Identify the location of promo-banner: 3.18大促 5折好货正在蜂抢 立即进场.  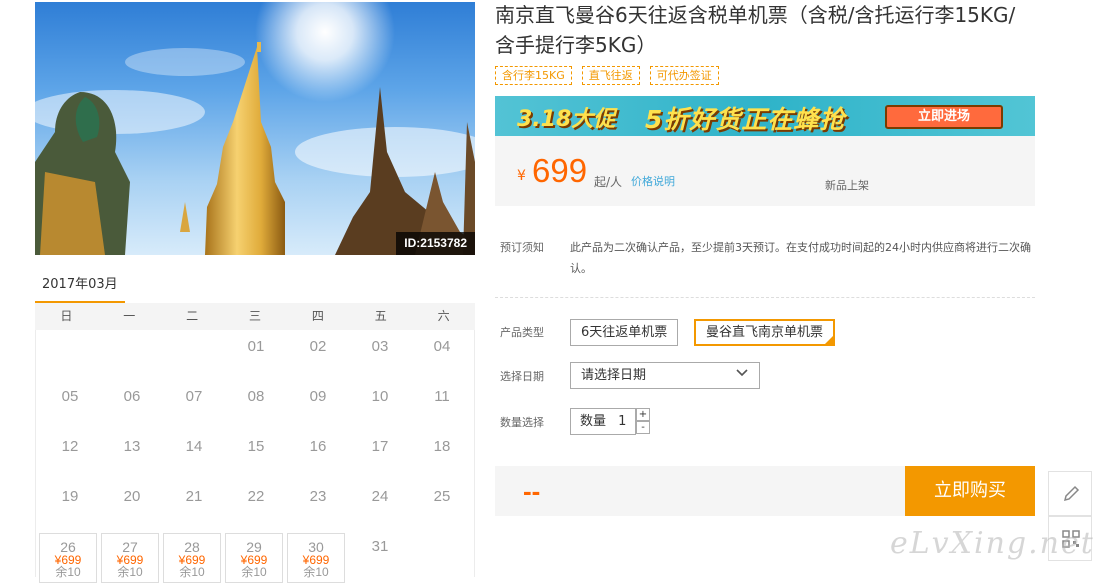
(765, 116).